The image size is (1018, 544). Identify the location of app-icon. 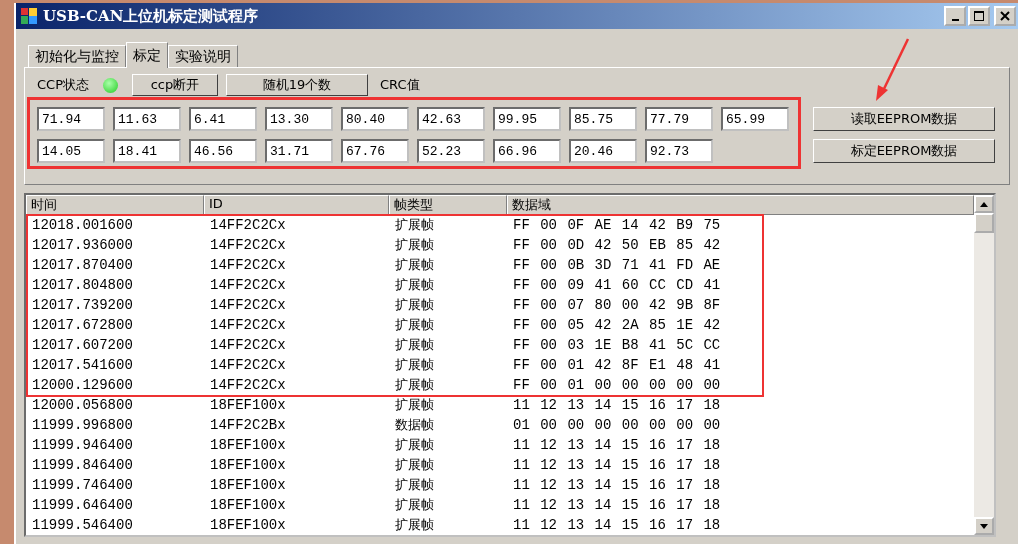
(29, 16).